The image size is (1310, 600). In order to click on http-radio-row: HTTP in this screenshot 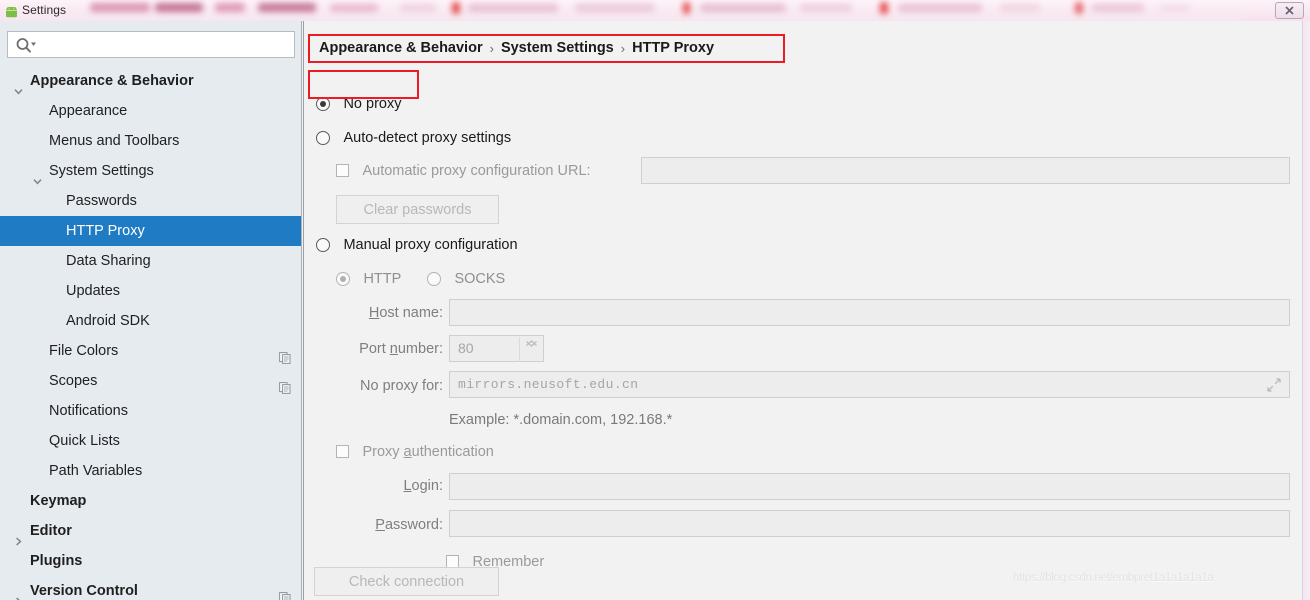, I will do `click(368, 279)`.